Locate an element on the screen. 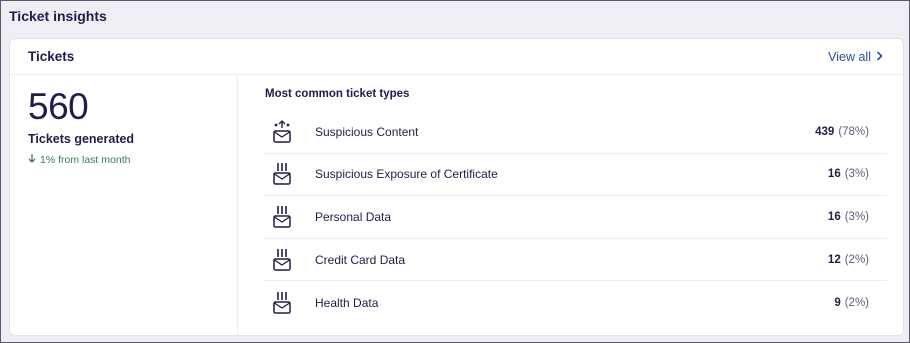  trend-text: 1% from last month is located at coordinates (85, 159).